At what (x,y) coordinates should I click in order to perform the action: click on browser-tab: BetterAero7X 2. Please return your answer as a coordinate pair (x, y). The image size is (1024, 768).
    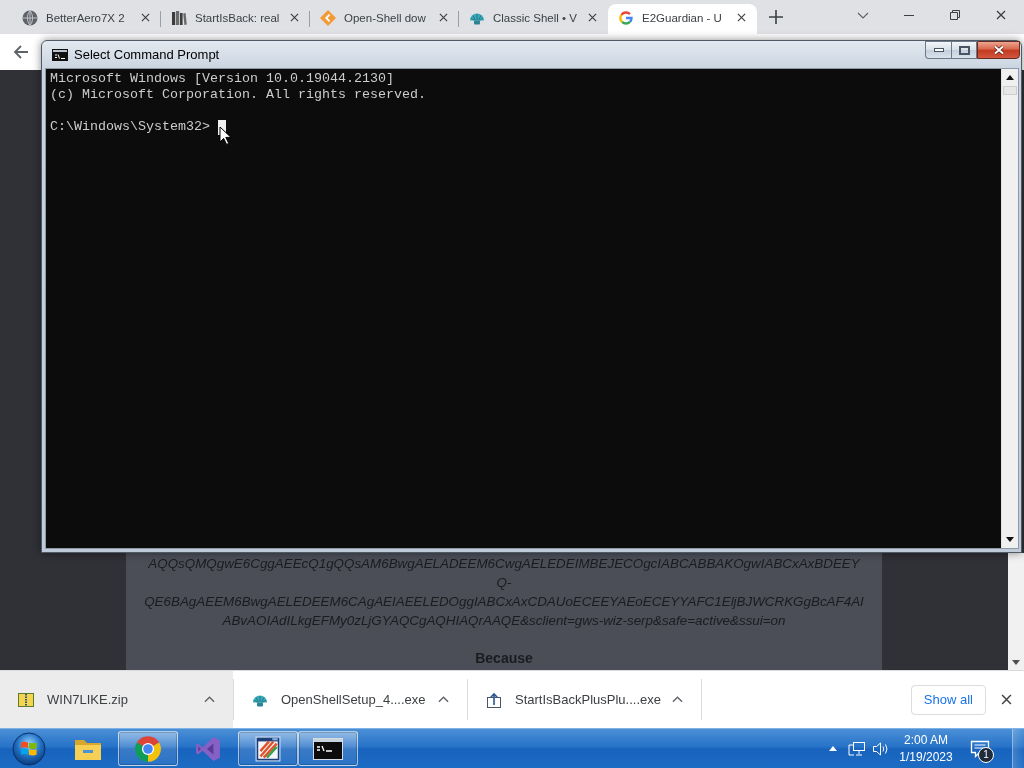
    Looking at the image, I should click on (86, 19).